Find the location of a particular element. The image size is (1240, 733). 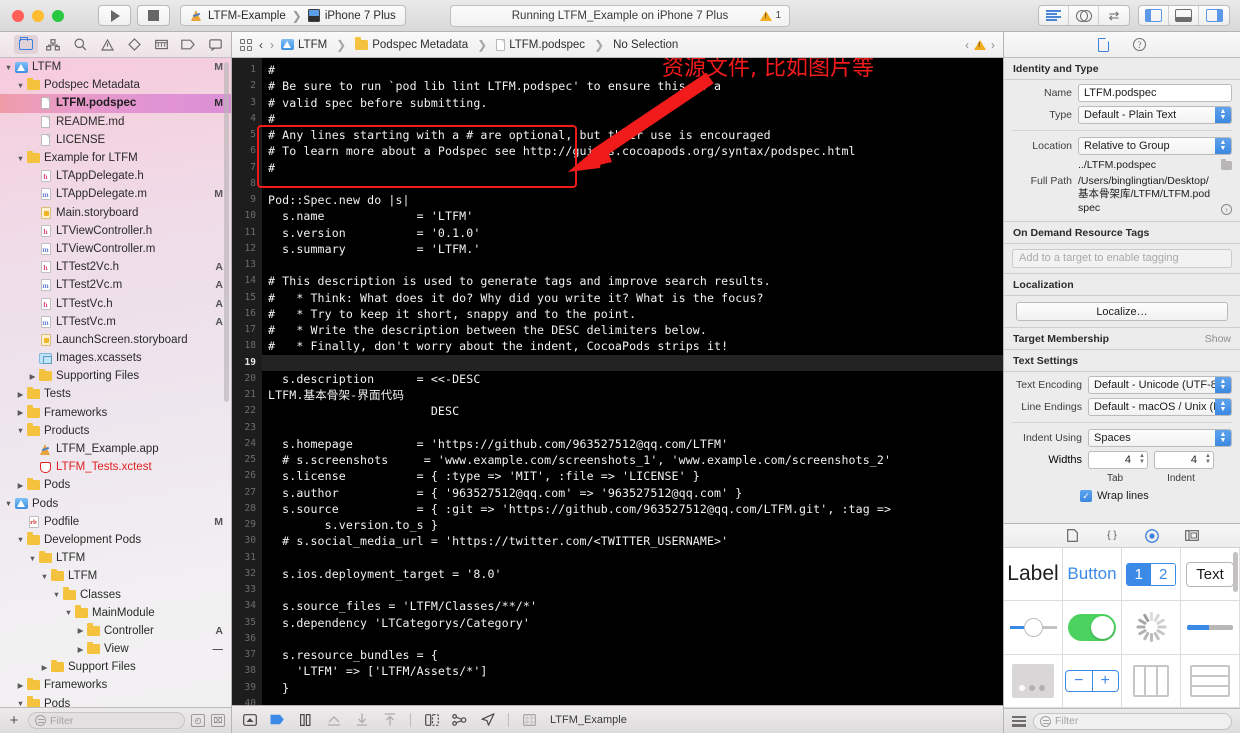

close-window-button is located at coordinates (18, 15).